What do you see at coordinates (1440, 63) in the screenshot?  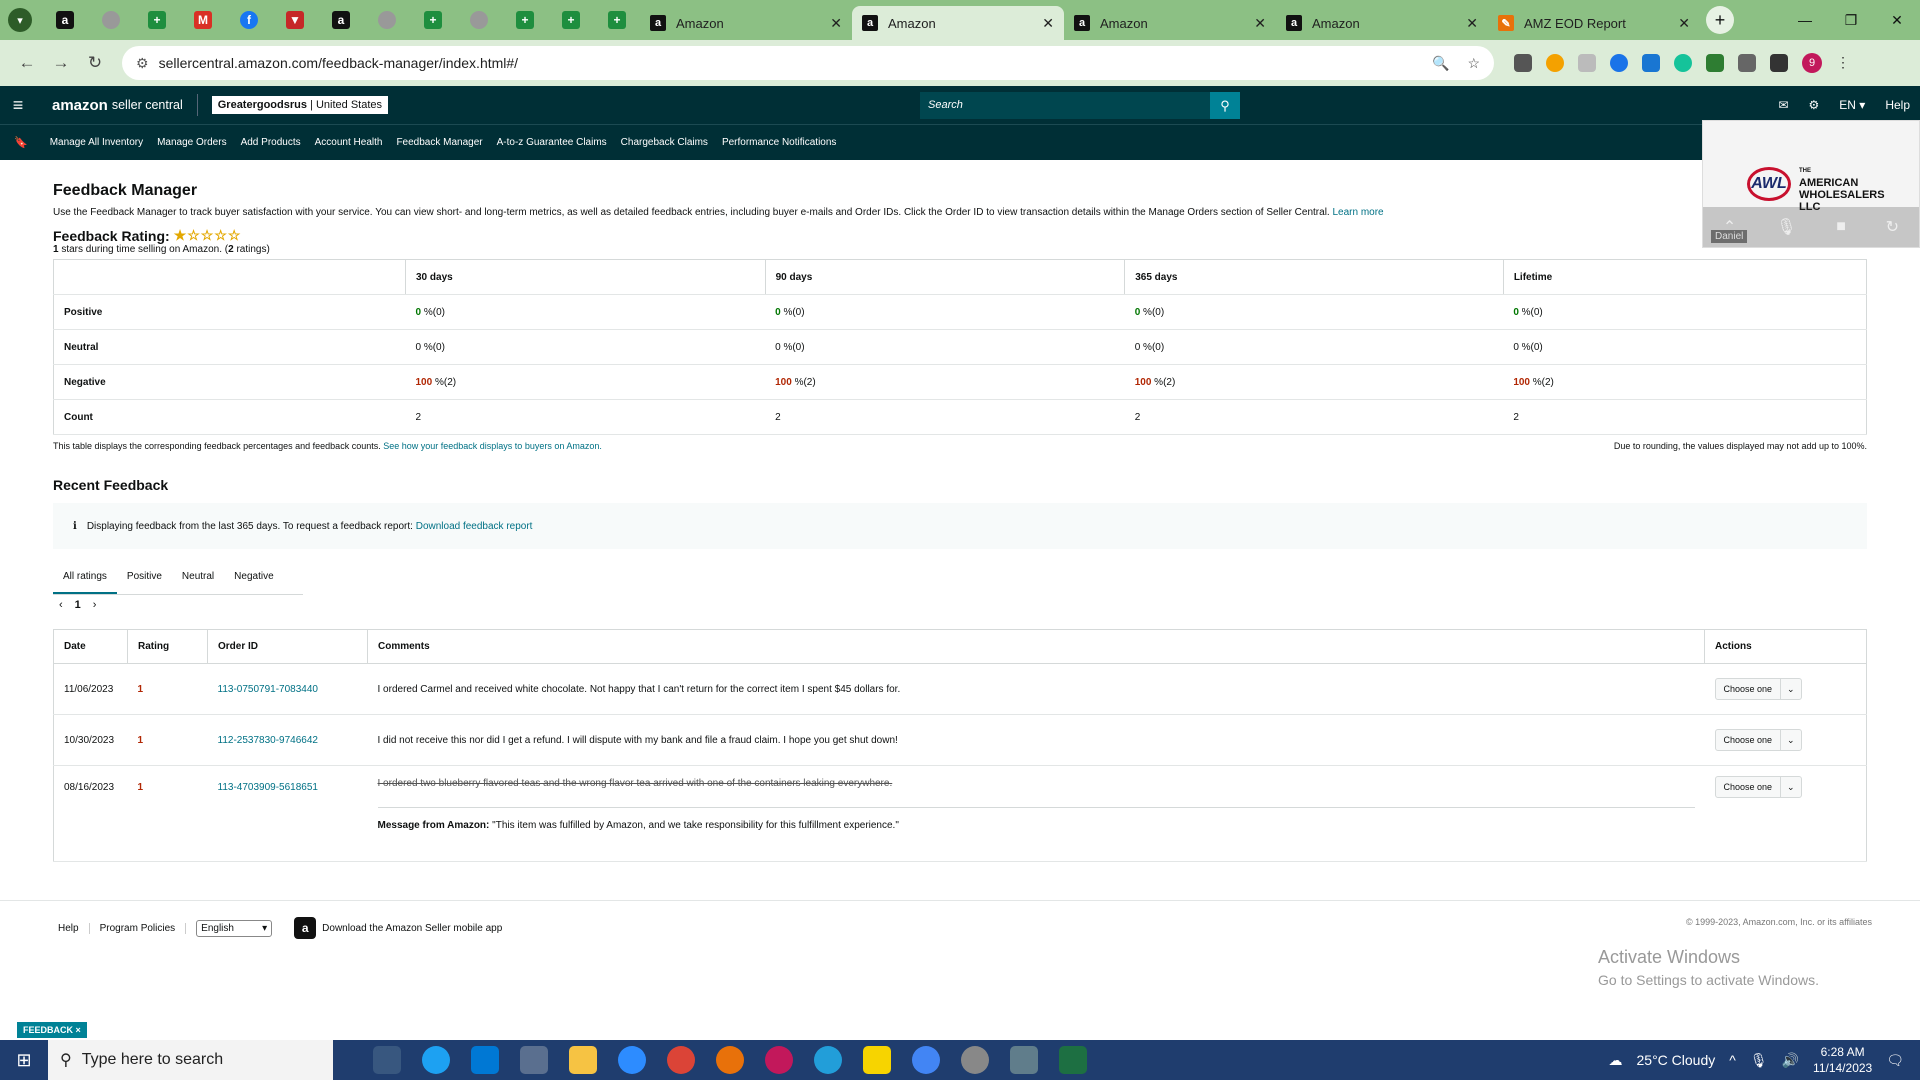 I see `zoom-icon: 🔍` at bounding box center [1440, 63].